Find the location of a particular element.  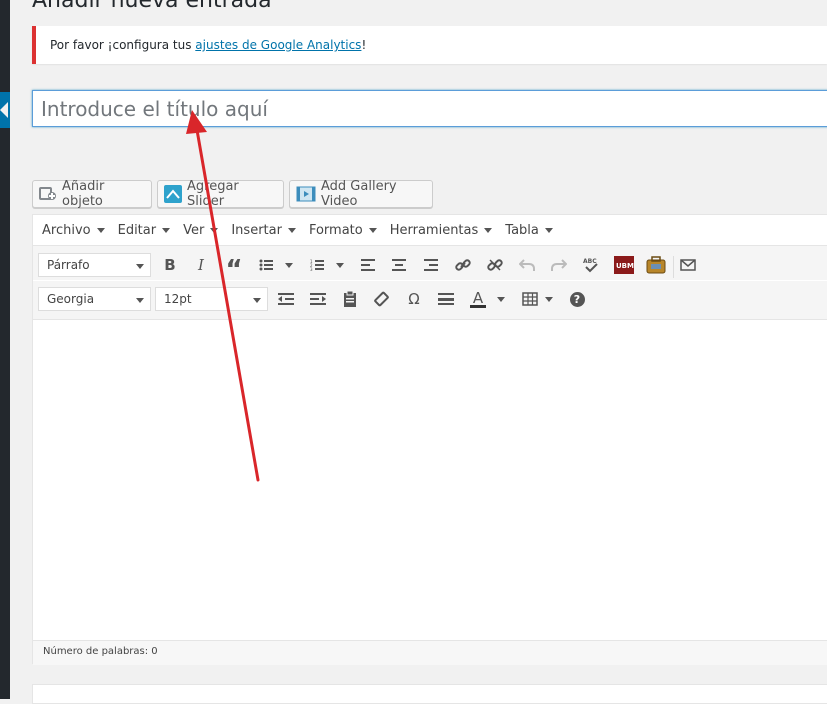

align-left-button is located at coordinates (368, 265).